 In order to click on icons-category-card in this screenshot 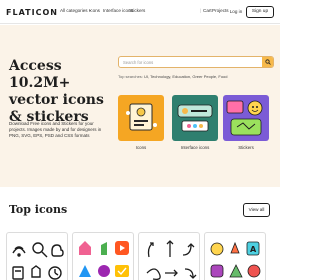, I will do `click(141, 118)`.